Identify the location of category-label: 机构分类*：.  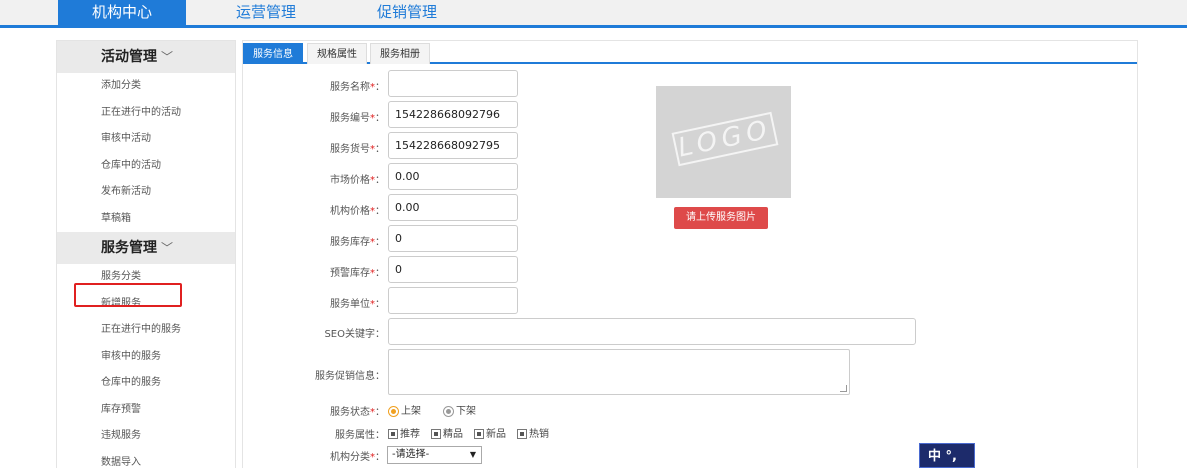
(325, 455).